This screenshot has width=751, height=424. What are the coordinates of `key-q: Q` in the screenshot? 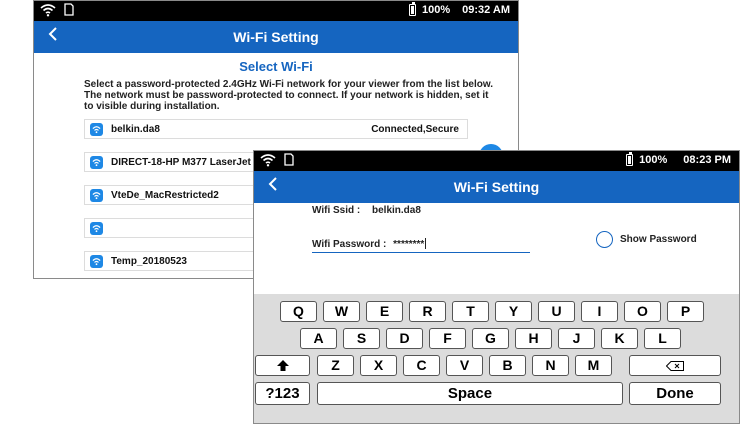 It's located at (298, 311).